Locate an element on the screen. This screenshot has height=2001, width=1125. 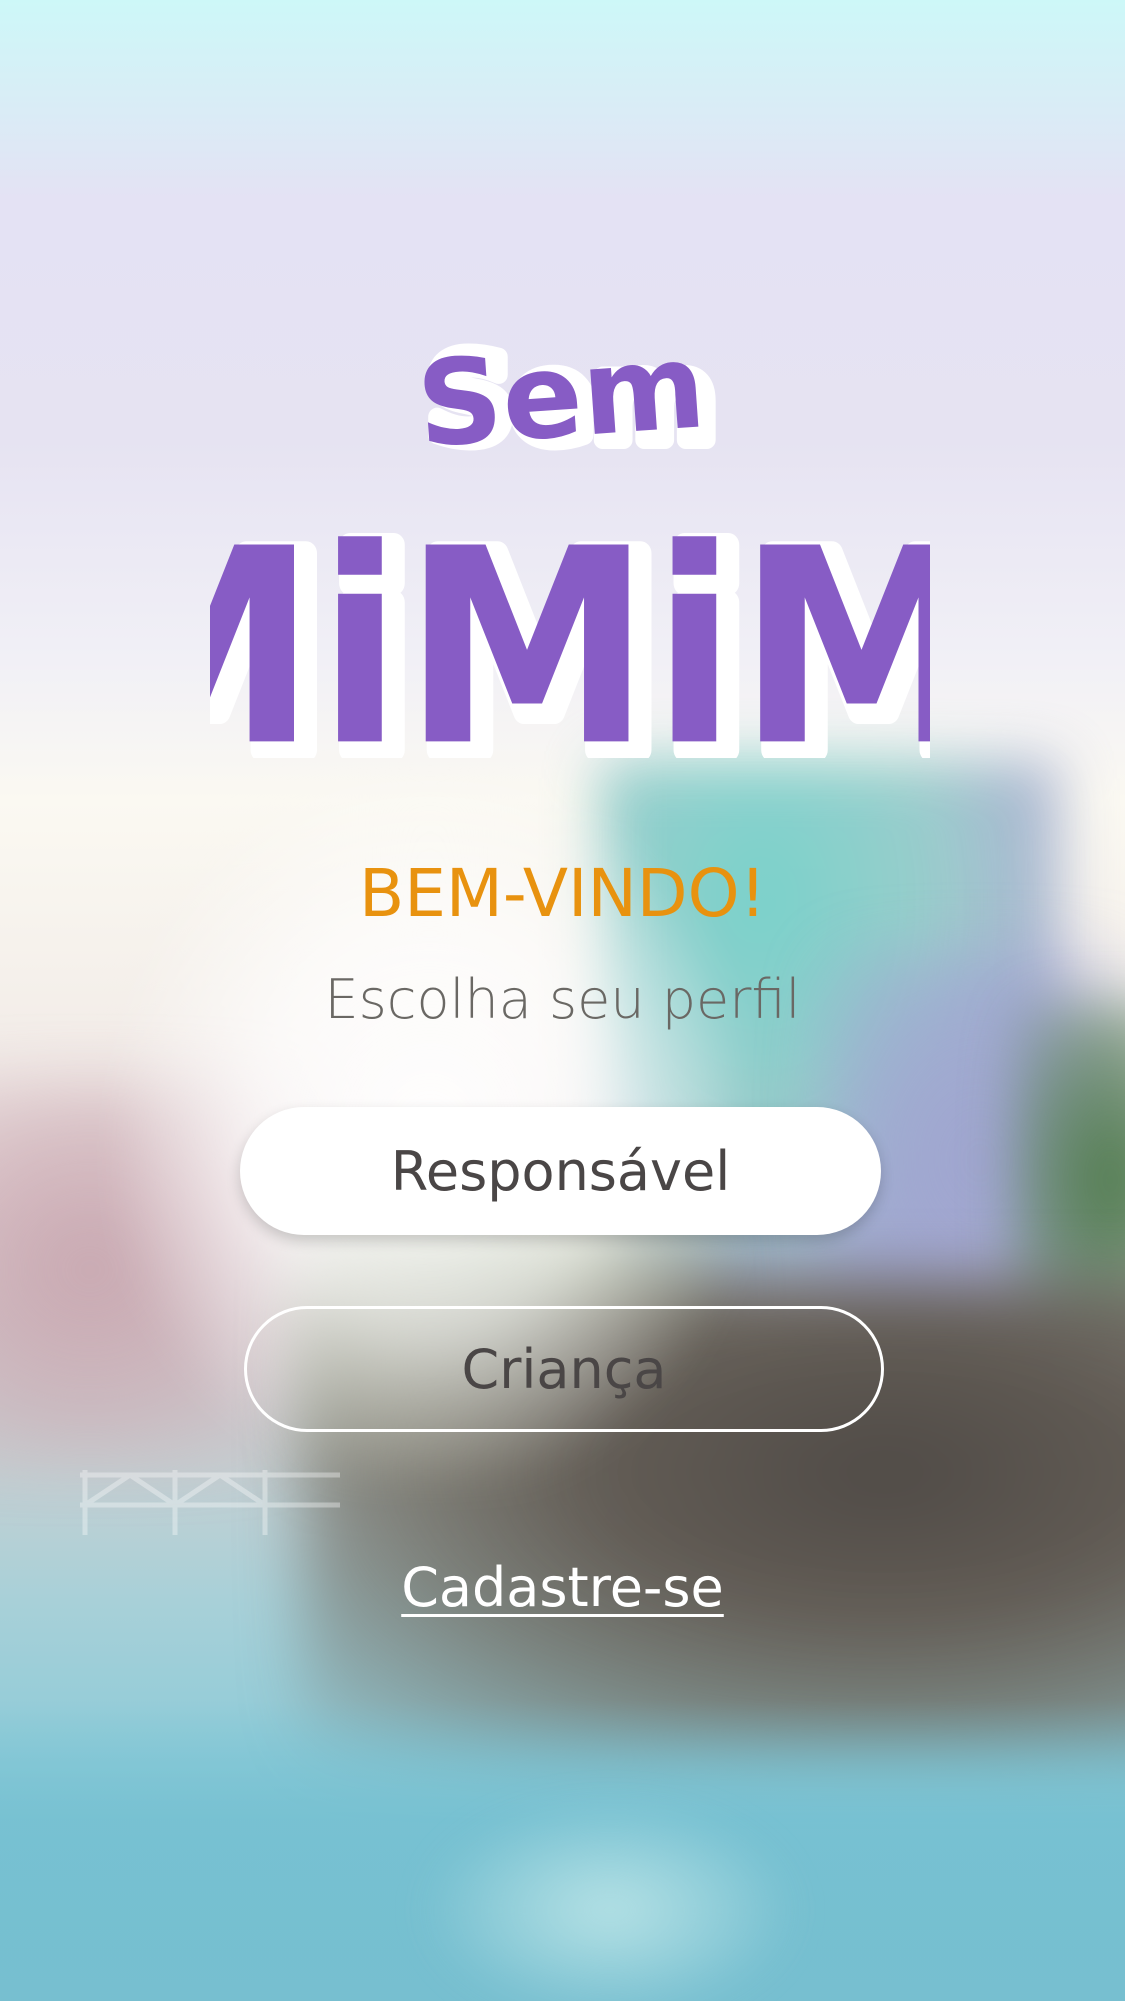
app-logo: Sem Sem MiMiMi MiMiMi is located at coordinates (570, 538).